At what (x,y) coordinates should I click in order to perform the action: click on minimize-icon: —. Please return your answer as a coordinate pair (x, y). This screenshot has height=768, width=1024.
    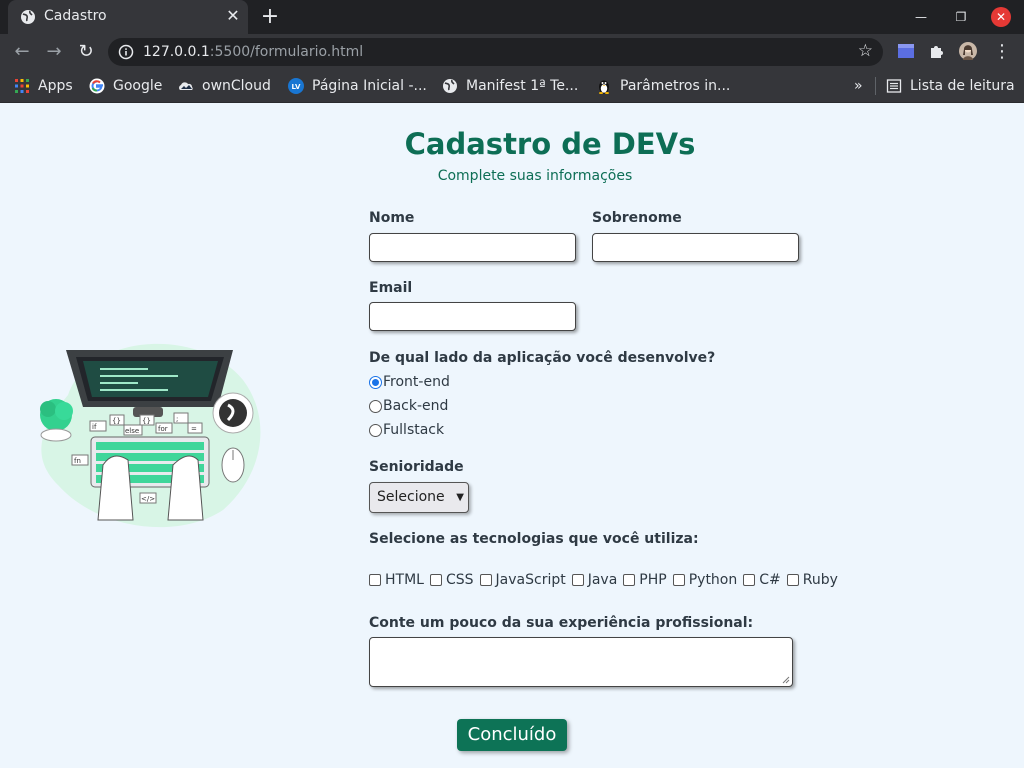
    Looking at the image, I should click on (921, 17).